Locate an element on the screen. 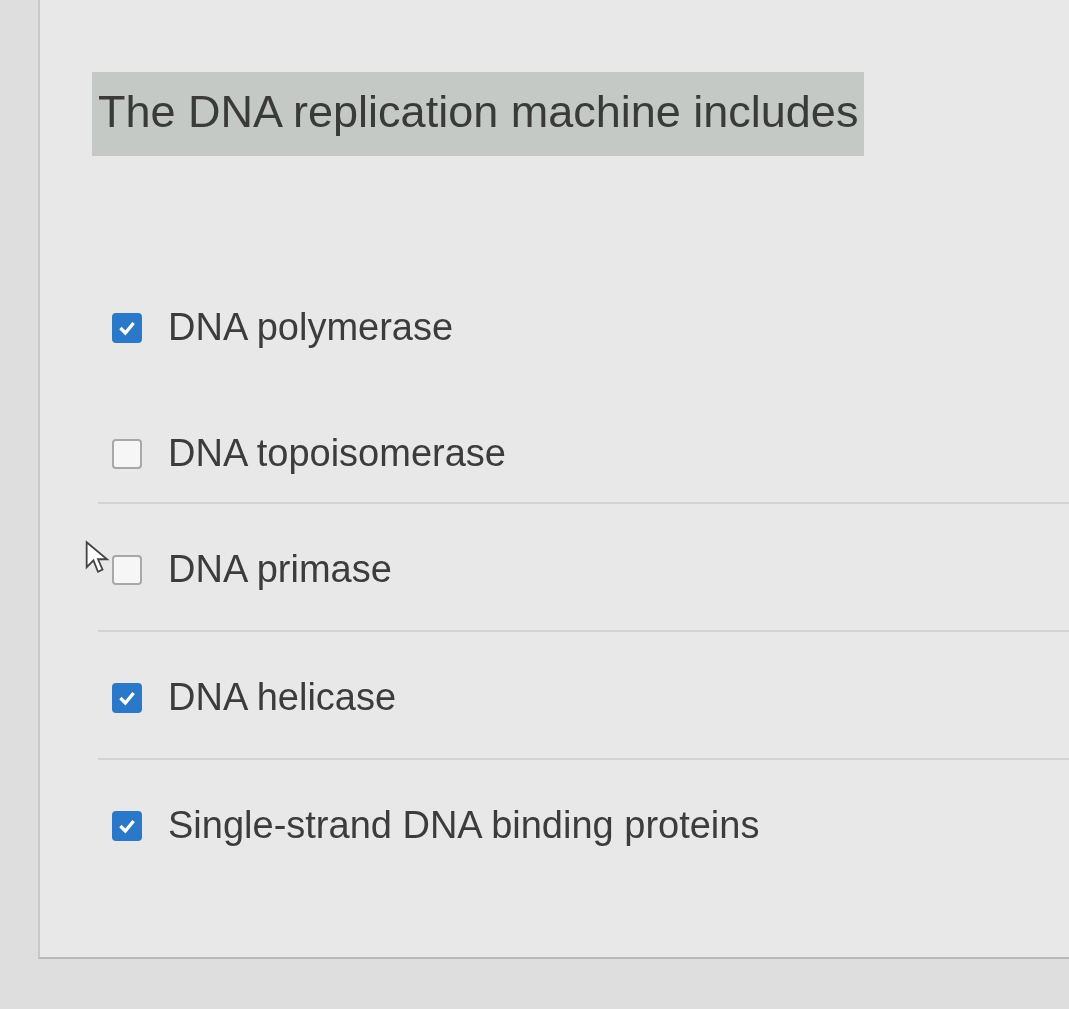 This screenshot has width=1069, height=1009. option-label: DNA topoisomerase is located at coordinates (337, 453).